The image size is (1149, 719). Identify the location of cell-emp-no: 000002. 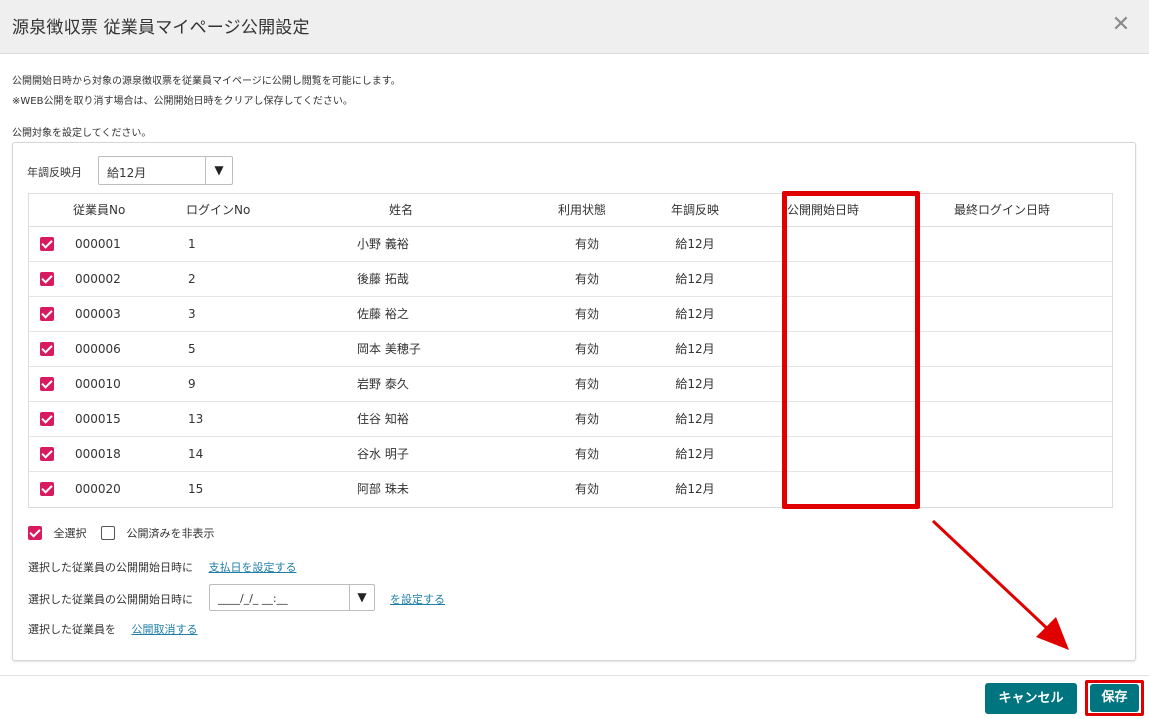
(121, 279).